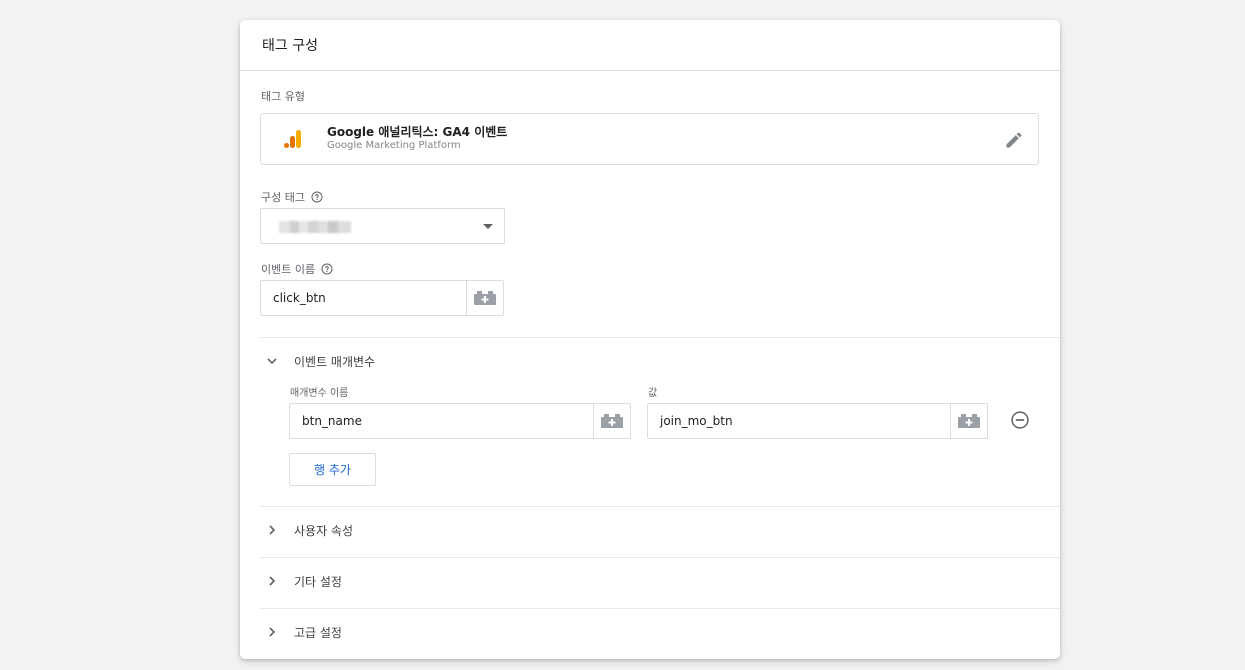 The width and height of the screenshot is (1245, 670). What do you see at coordinates (292, 139) in the screenshot?
I see `google-analytics-icon` at bounding box center [292, 139].